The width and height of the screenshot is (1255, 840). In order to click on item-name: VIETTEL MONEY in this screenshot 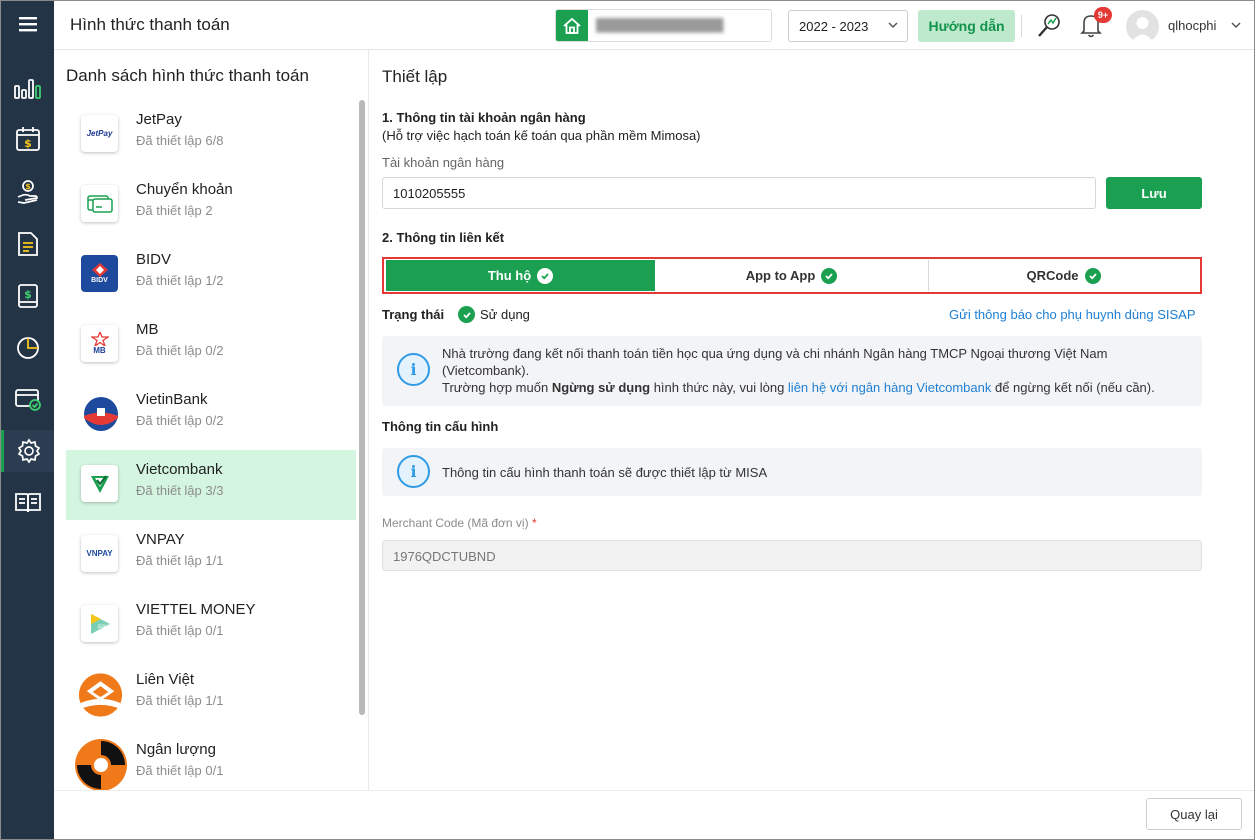, I will do `click(196, 609)`.